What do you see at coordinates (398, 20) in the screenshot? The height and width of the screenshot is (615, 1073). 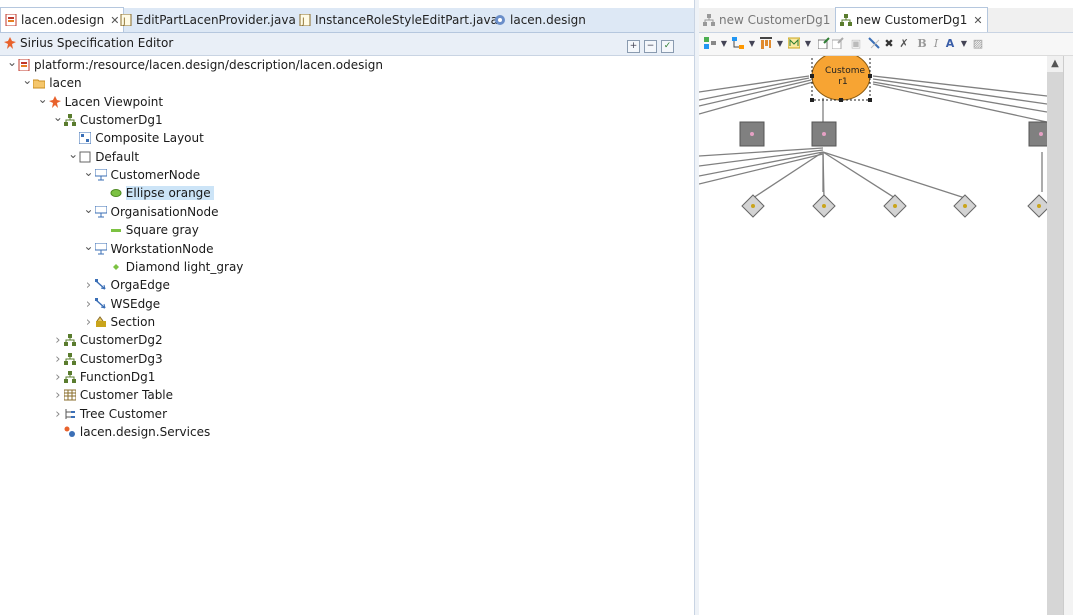 I see `tab-instancerolestyleeditpart: J InstanceRoleStyleEditPart.java` at bounding box center [398, 20].